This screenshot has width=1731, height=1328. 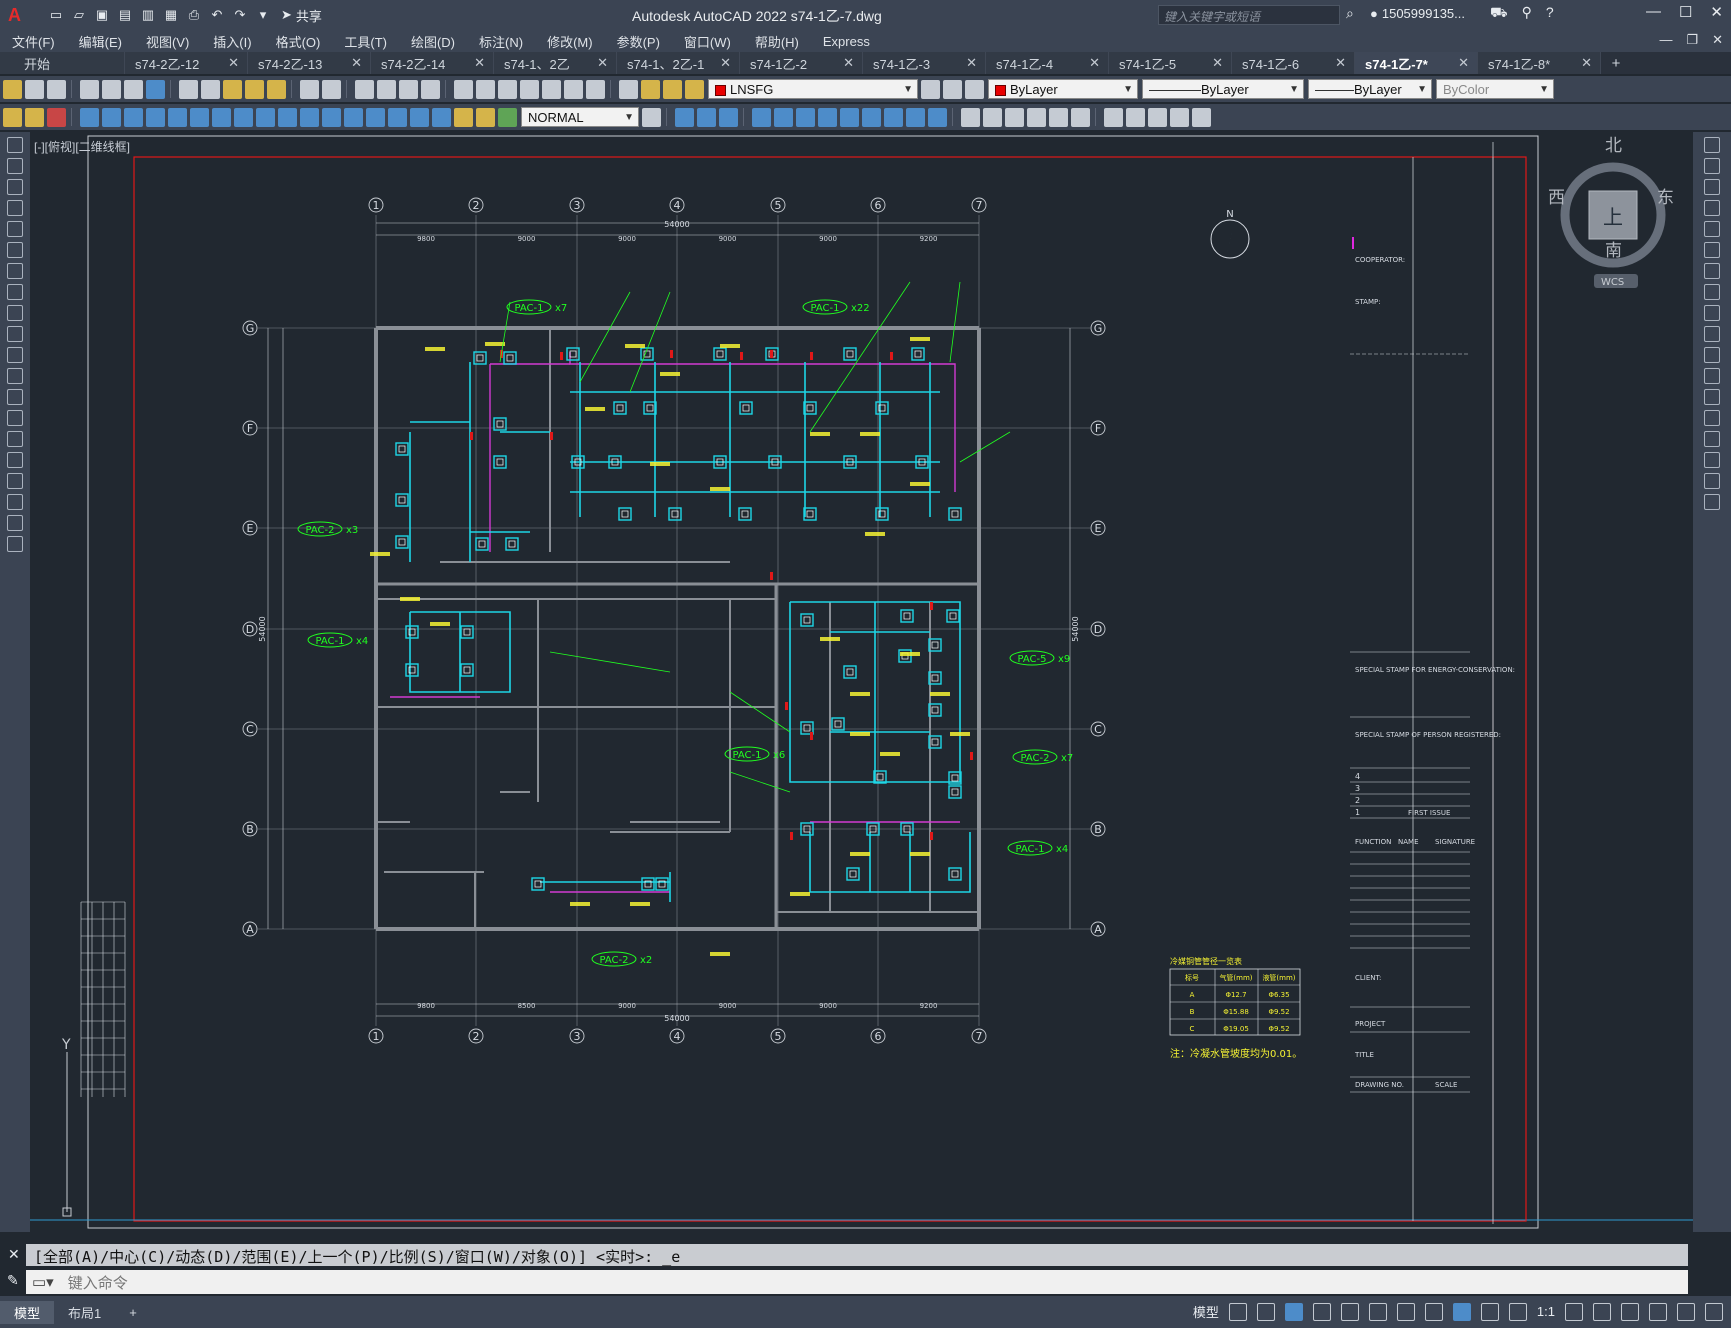 I want to click on command-prompt-icon: ▭▾, so click(x=43, y=1282).